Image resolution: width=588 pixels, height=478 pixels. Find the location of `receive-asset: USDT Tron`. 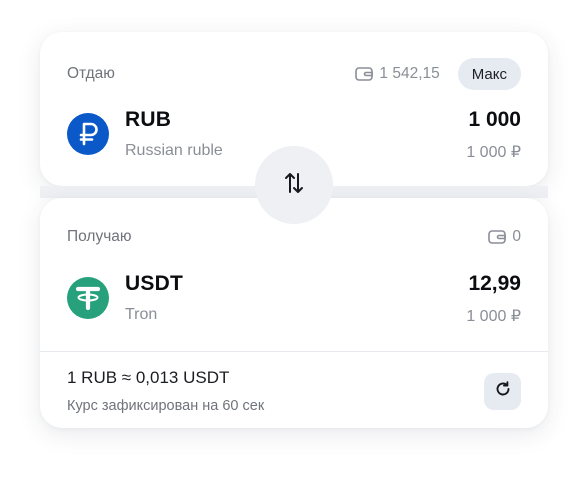

receive-asset: USDT Tron is located at coordinates (125, 298).